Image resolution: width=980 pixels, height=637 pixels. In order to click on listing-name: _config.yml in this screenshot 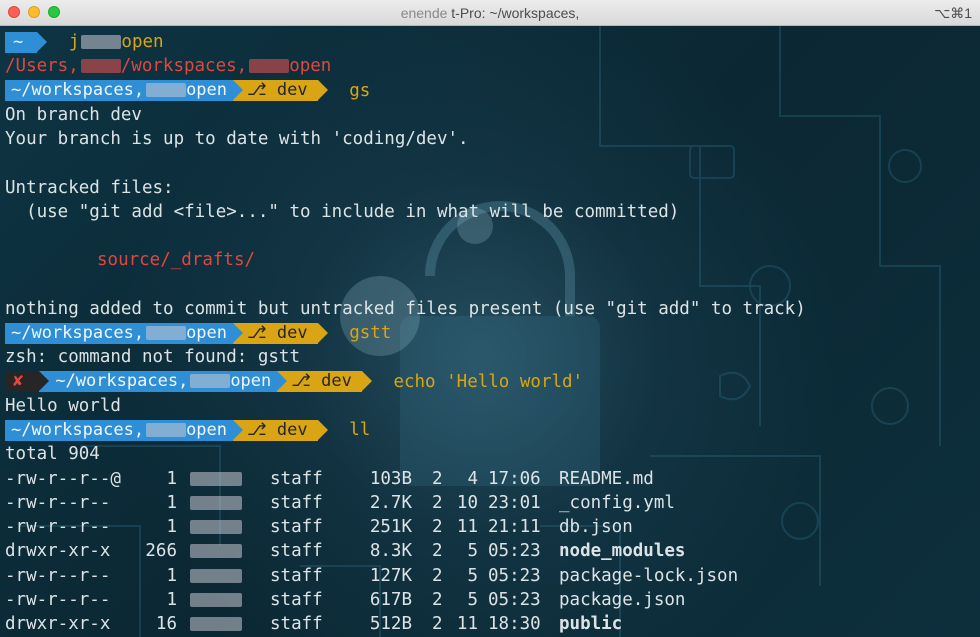, I will do `click(617, 502)`.